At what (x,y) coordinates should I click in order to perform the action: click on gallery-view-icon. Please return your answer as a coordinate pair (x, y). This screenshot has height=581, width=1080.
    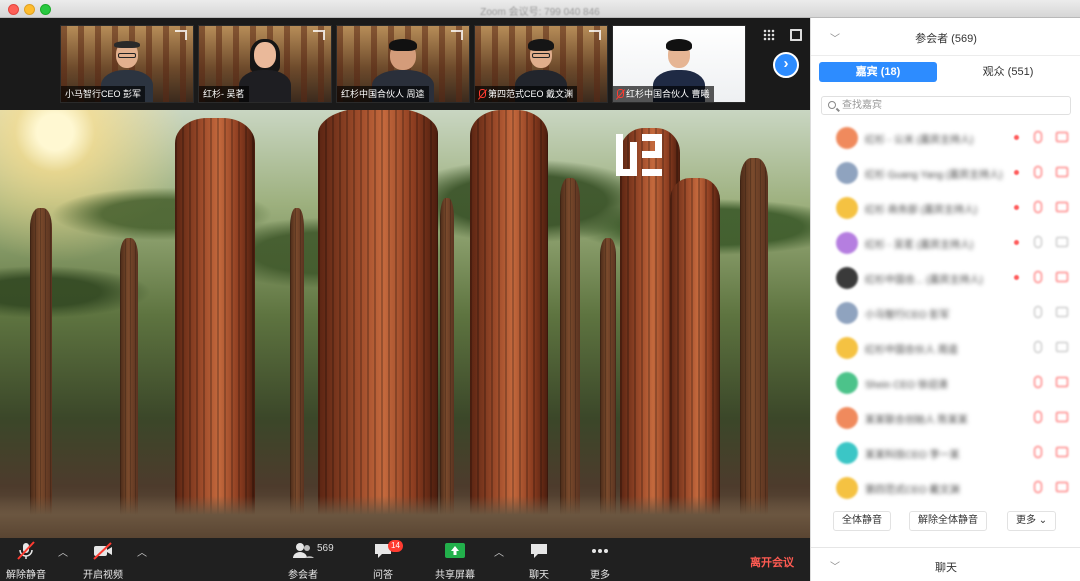
    Looking at the image, I should click on (769, 35).